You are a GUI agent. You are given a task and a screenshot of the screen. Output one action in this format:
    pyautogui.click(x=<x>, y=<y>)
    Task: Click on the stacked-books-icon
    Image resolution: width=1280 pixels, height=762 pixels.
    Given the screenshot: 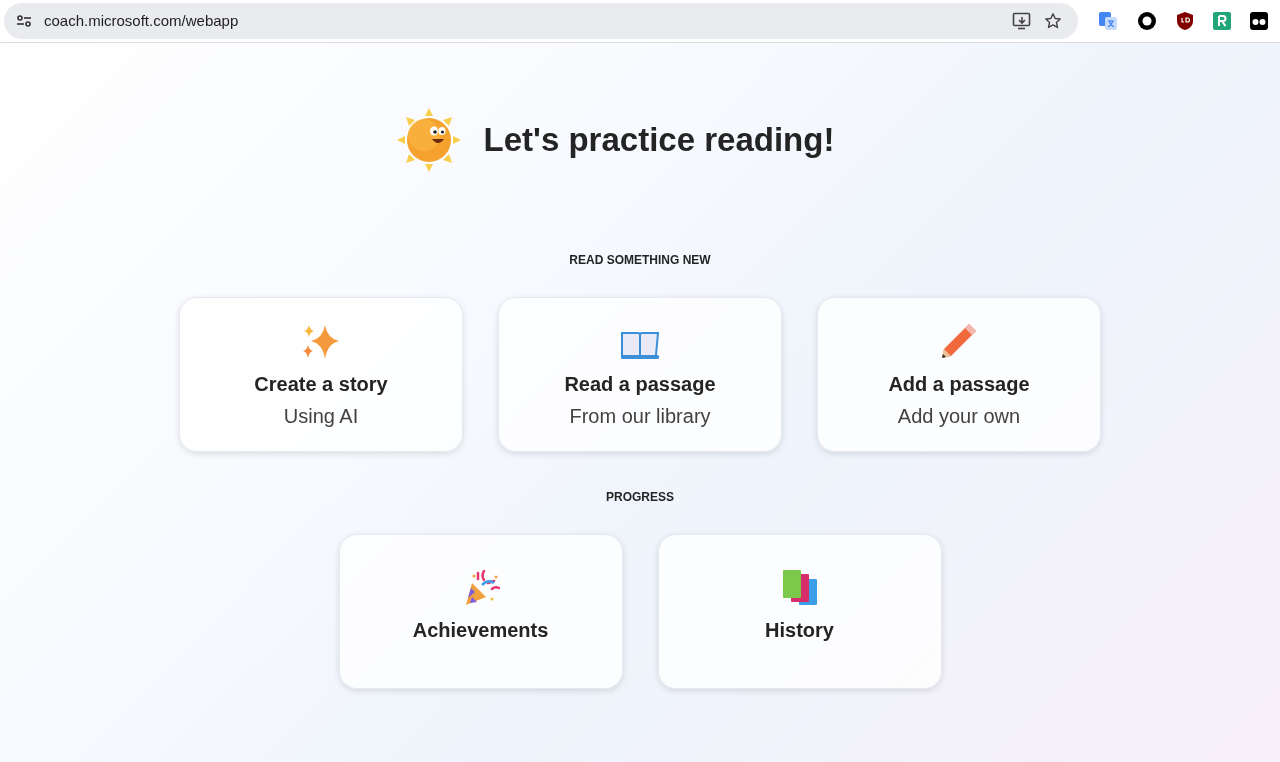 What is the action you would take?
    pyautogui.click(x=799, y=587)
    